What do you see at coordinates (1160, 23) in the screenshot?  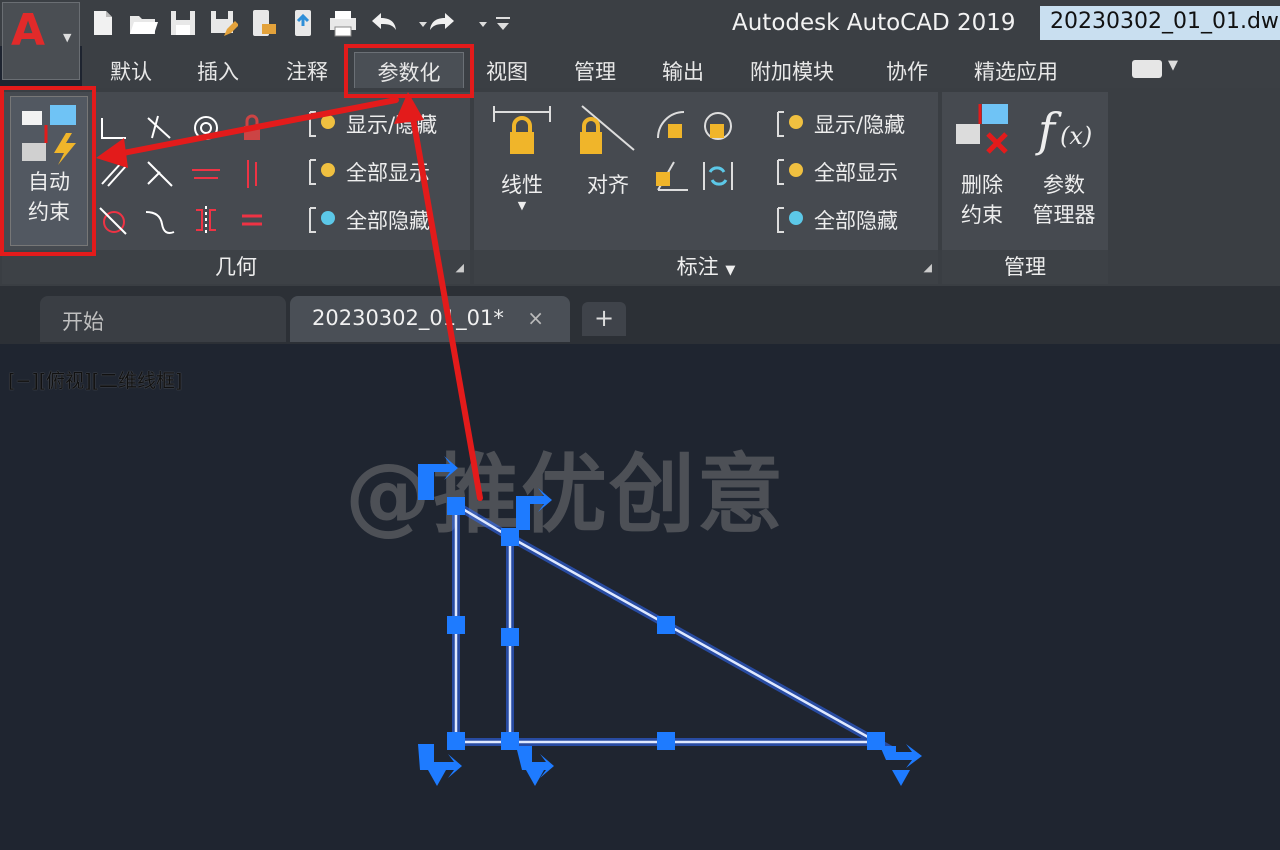 I see `file-title: 20230302_01_01.dwg` at bounding box center [1160, 23].